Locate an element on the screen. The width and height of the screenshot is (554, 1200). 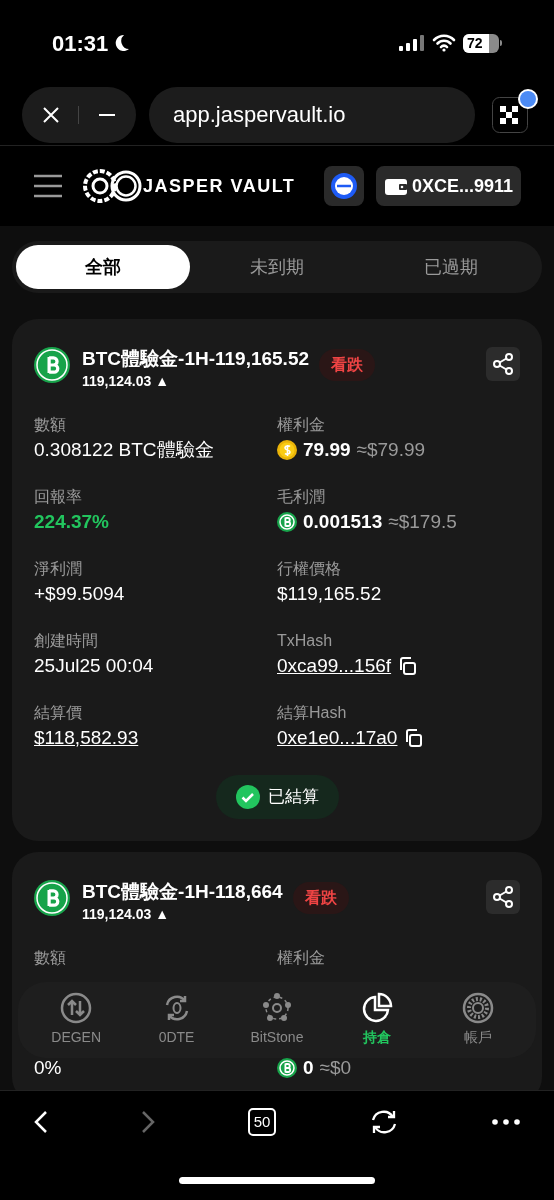
nav-item: 持倉 is located at coordinates (377, 1020).